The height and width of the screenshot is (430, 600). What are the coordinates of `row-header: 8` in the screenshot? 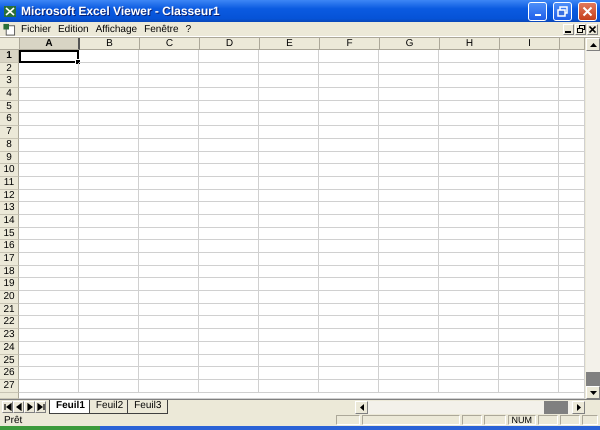 It's located at (9, 145).